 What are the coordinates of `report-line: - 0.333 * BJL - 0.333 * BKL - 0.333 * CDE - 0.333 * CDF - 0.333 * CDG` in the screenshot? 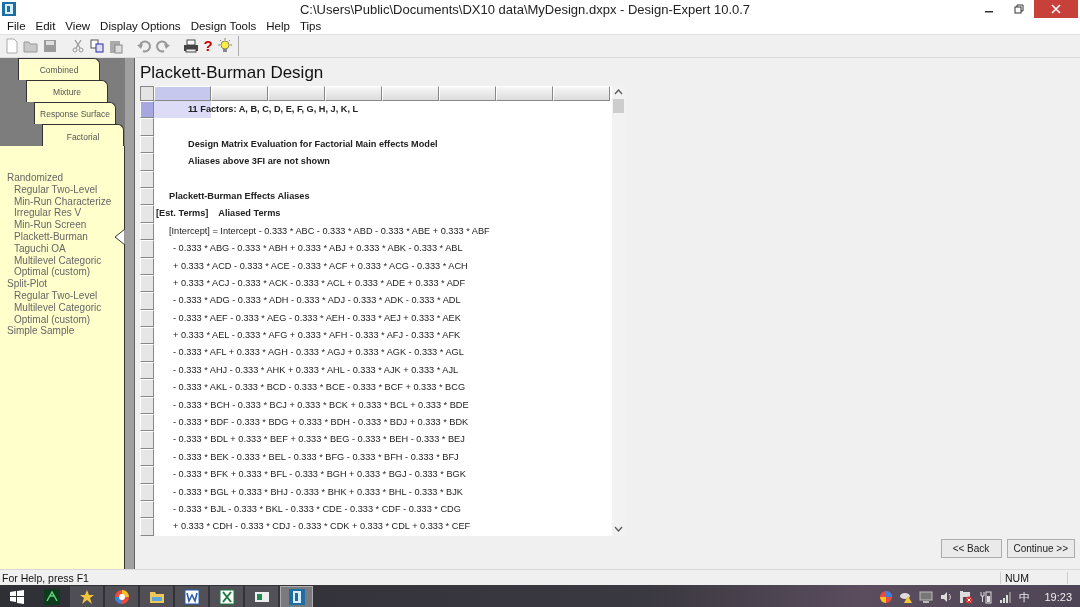 It's located at (317, 509).